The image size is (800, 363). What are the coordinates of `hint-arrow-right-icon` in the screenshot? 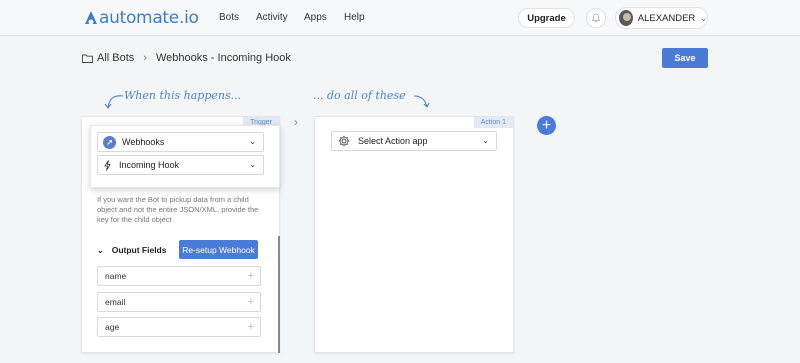 It's located at (421, 101).